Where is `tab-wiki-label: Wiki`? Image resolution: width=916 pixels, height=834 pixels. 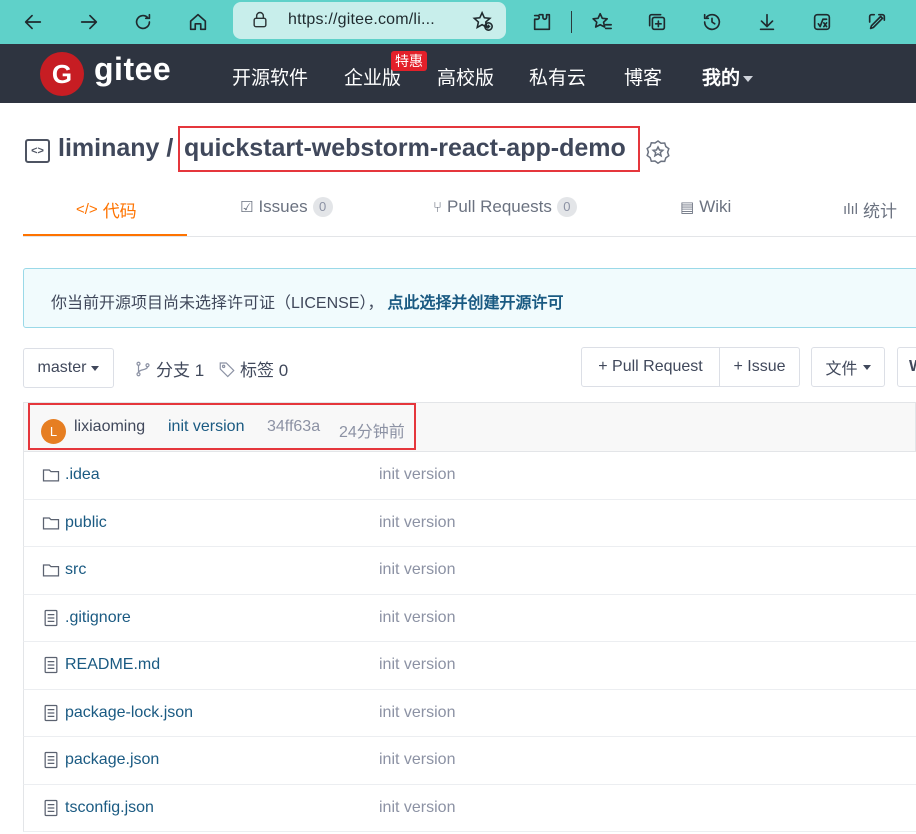
tab-wiki-label: Wiki is located at coordinates (715, 206).